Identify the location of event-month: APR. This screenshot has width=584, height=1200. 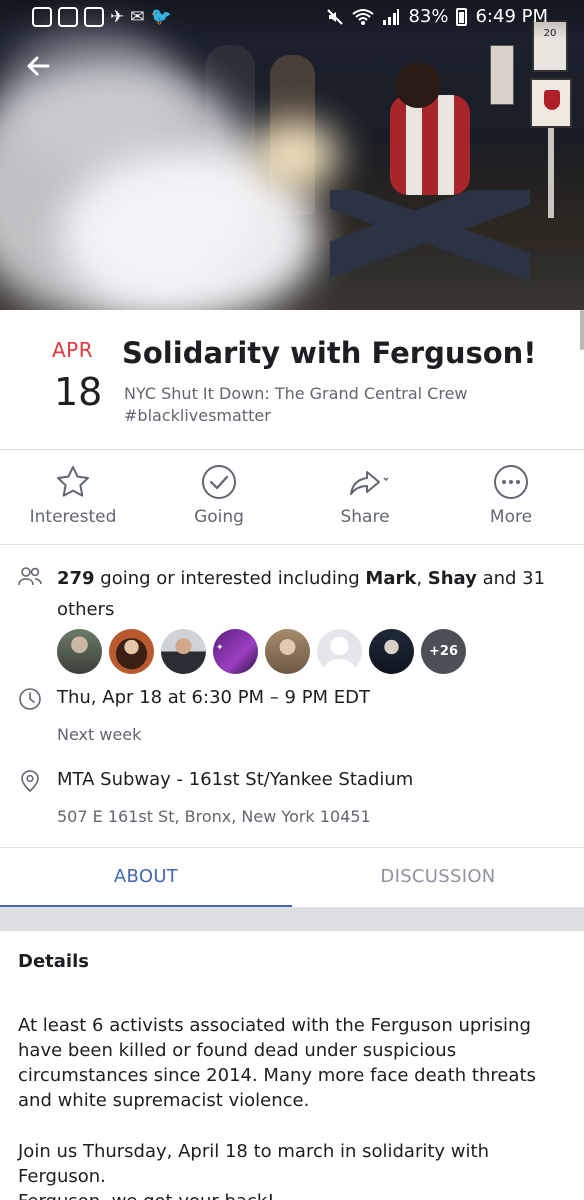
(73, 350).